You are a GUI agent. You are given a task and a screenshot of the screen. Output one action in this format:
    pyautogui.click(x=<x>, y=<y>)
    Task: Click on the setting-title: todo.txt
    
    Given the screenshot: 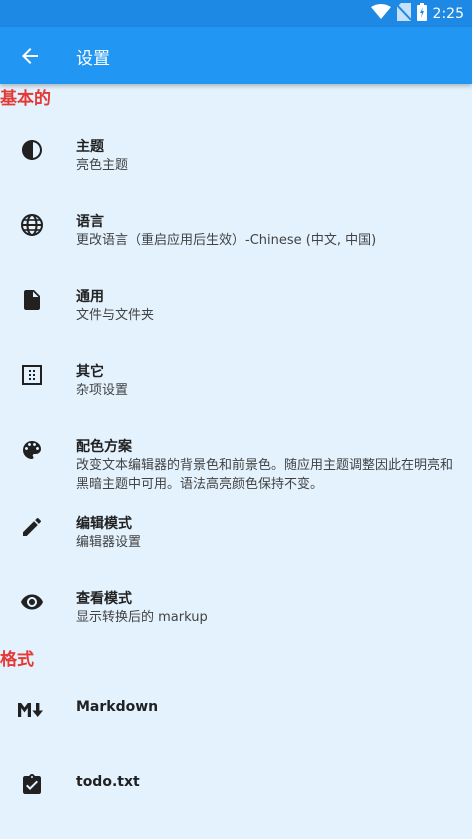 What is the action you would take?
    pyautogui.click(x=108, y=782)
    